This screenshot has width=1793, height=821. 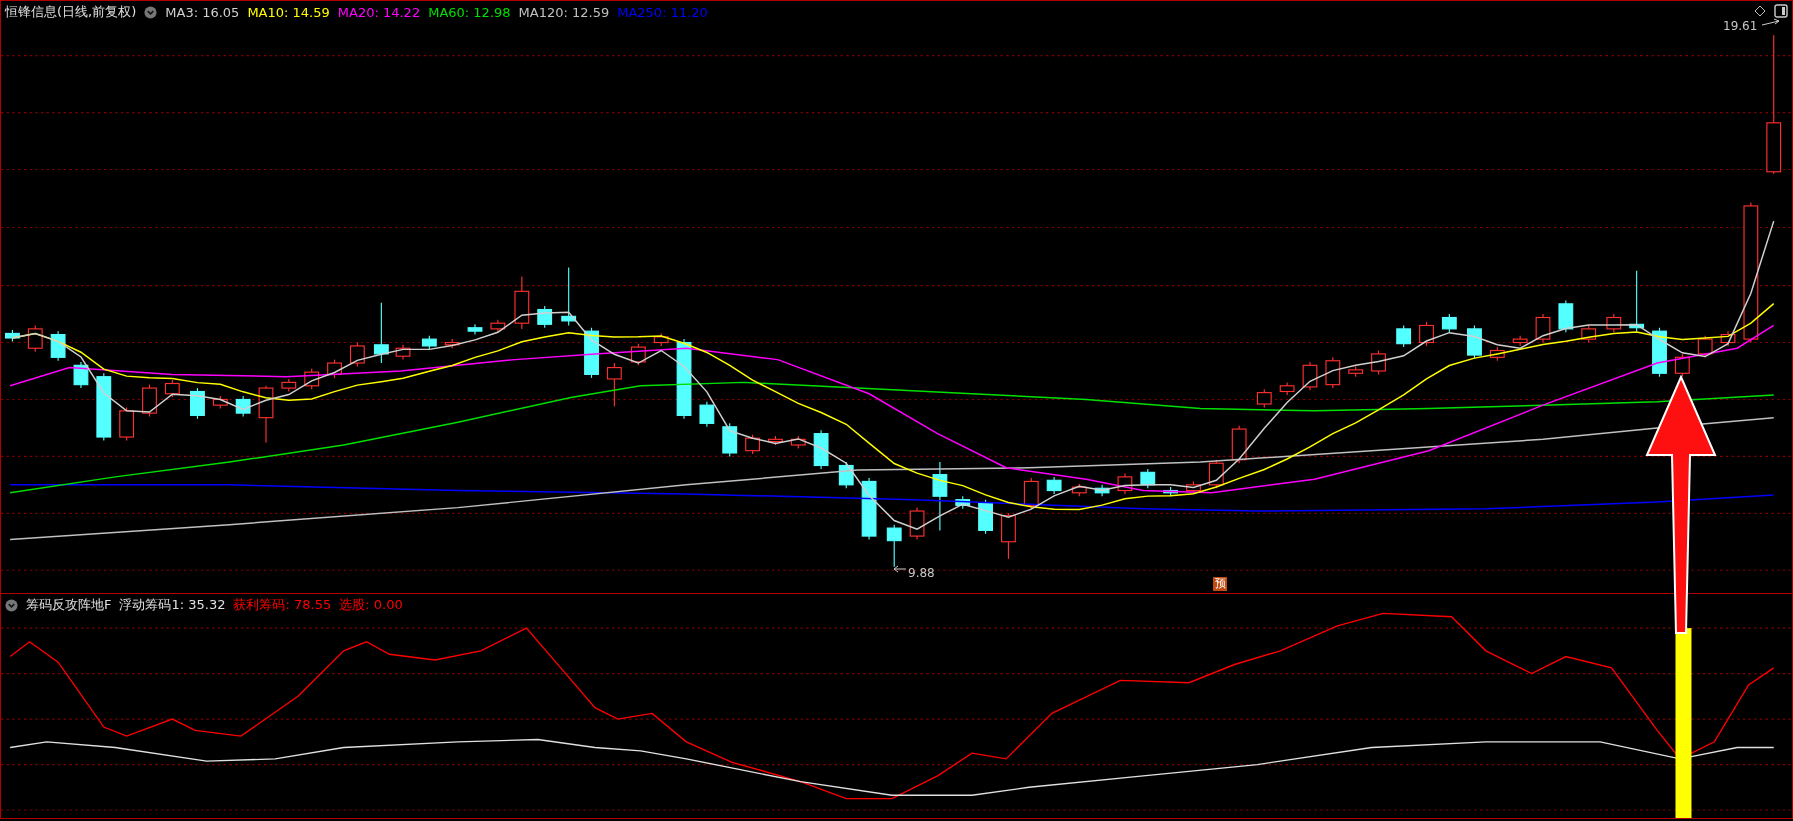 I want to click on high-price-label: 19.61, so click(x=1740, y=26).